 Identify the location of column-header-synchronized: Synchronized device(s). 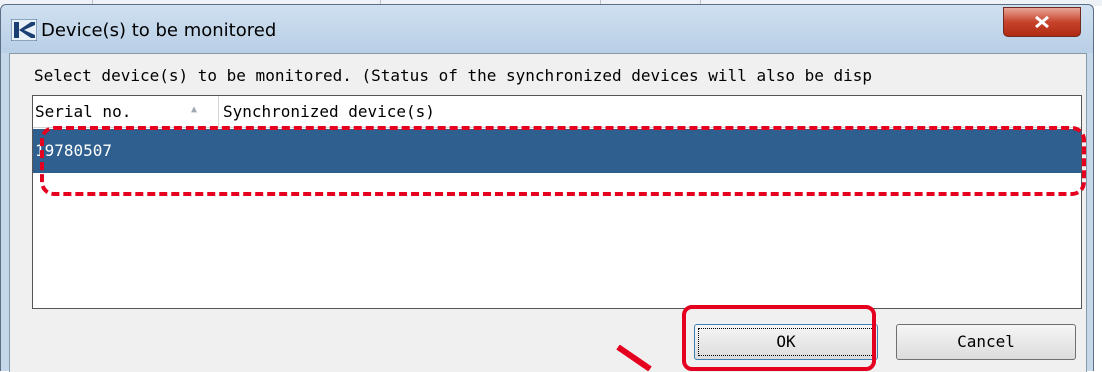
(379, 111).